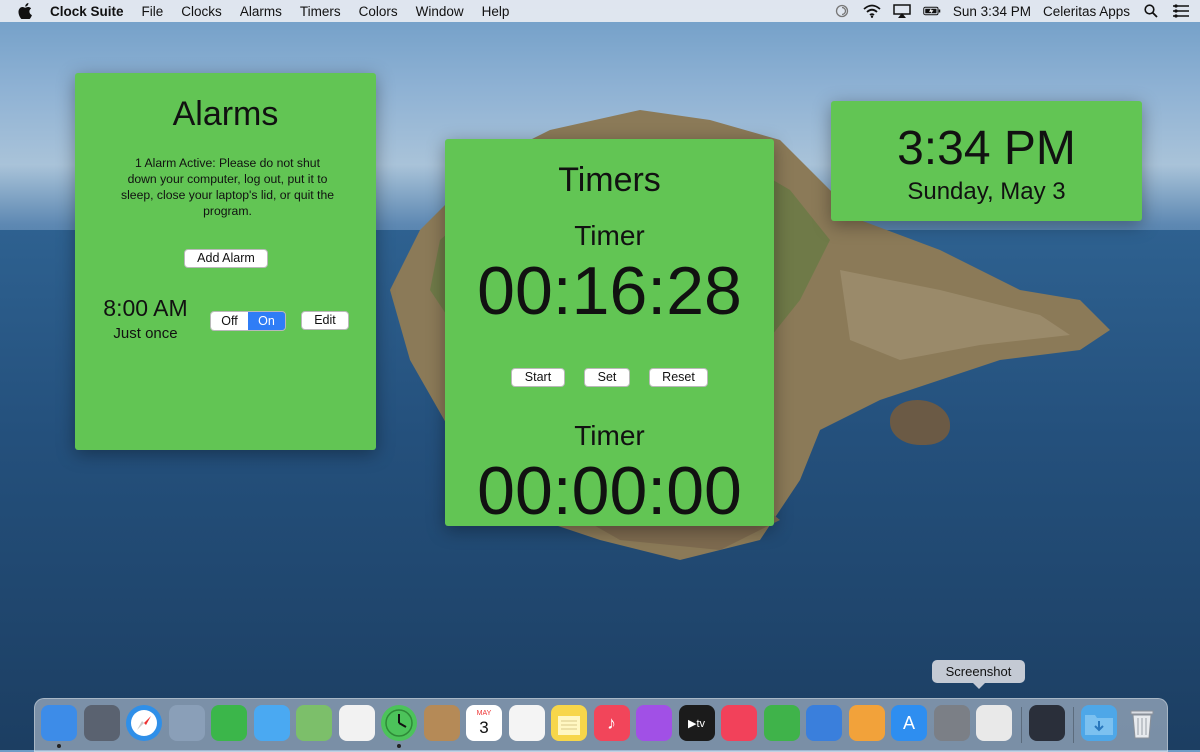 Image resolution: width=1200 pixels, height=752 pixels. Describe the element at coordinates (320, 11) in the screenshot. I see `menu-timers: Timers` at that location.